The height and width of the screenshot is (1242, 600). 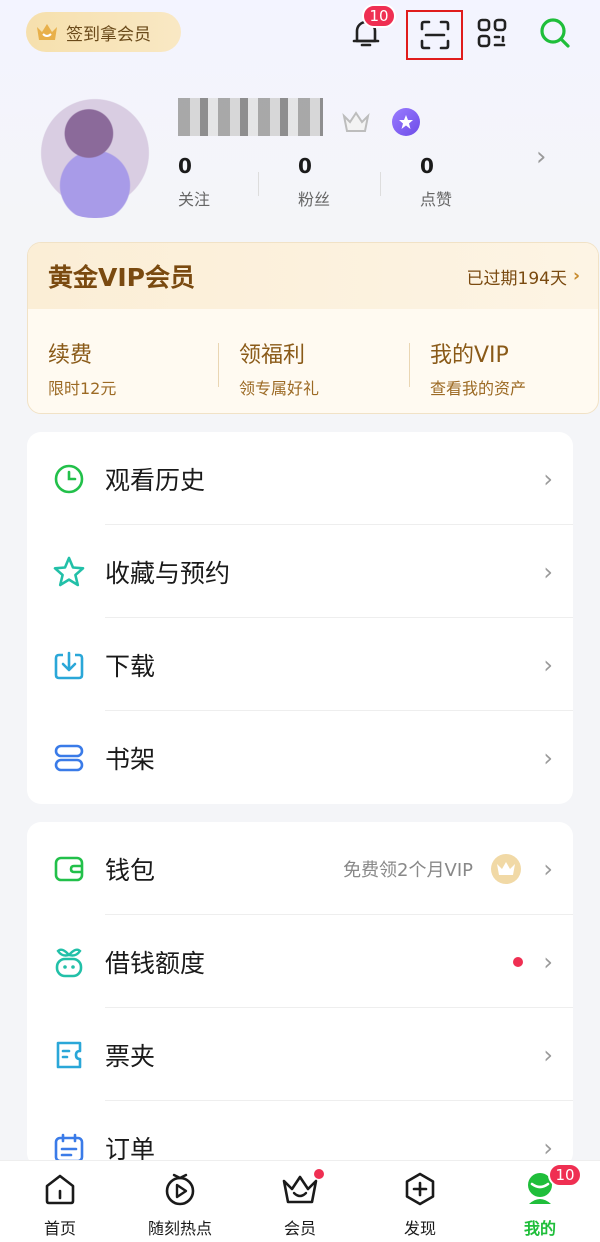 What do you see at coordinates (250, 117) in the screenshot?
I see `username-blurred` at bounding box center [250, 117].